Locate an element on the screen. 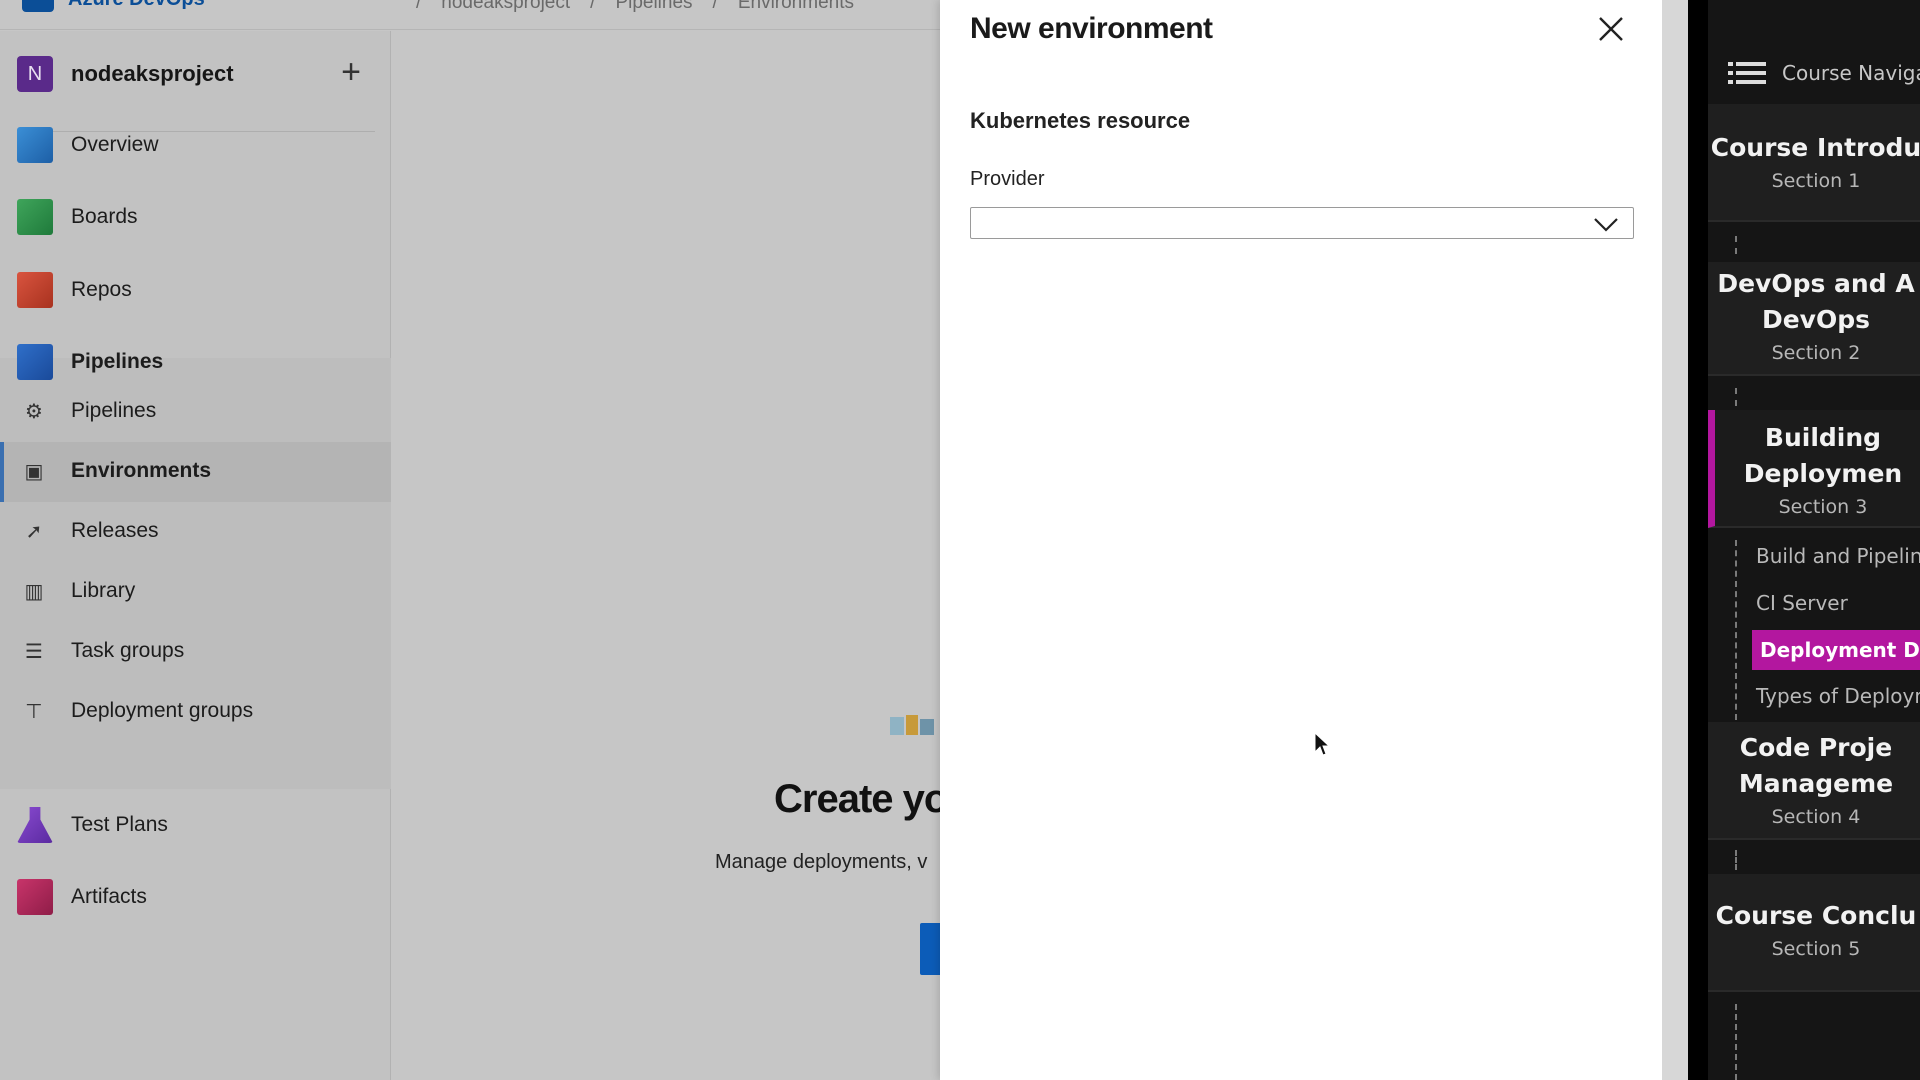  environments-icon: ▣ is located at coordinates (34, 472).